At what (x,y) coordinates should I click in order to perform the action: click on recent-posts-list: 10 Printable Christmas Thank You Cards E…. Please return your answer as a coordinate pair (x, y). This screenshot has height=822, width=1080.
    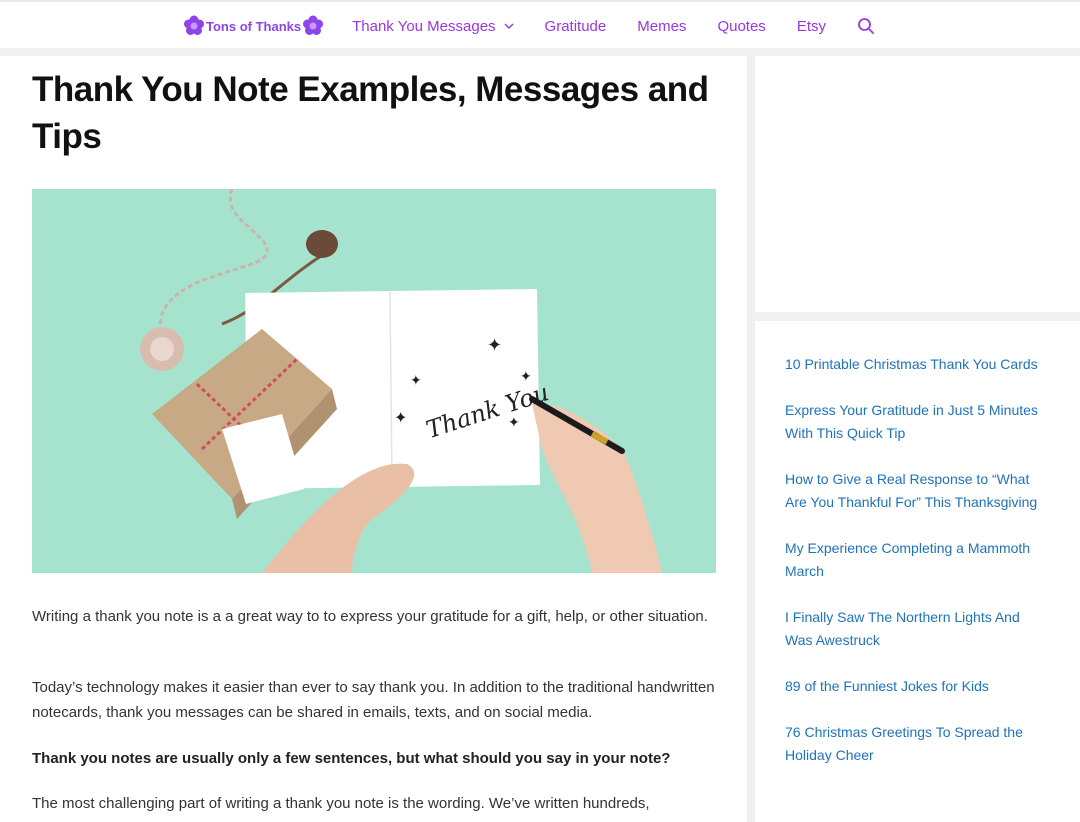
    Looking at the image, I should click on (917, 571).